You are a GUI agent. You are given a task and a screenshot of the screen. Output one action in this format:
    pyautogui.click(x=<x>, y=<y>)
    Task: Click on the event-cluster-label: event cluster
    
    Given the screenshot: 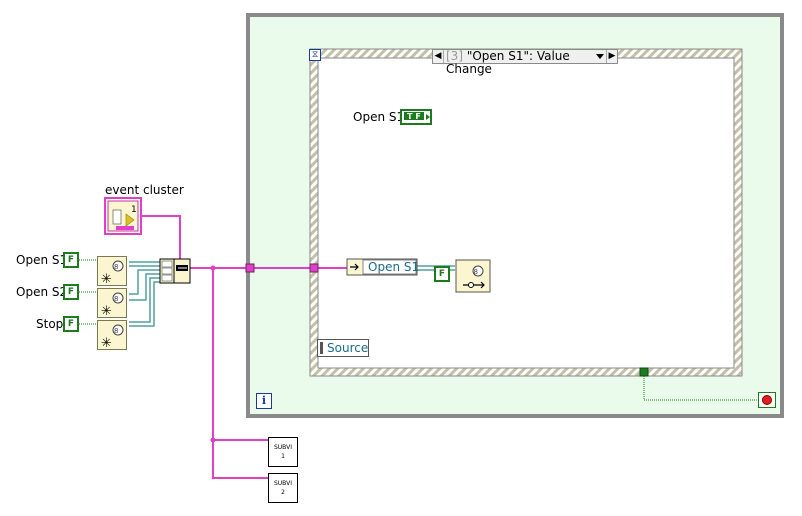 What is the action you would take?
    pyautogui.click(x=144, y=190)
    